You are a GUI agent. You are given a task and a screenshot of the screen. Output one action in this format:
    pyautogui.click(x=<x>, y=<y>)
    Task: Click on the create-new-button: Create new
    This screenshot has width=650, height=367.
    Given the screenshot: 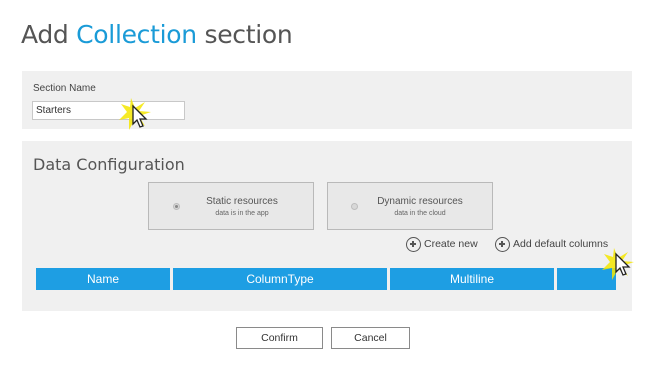 What is the action you would take?
    pyautogui.click(x=442, y=244)
    